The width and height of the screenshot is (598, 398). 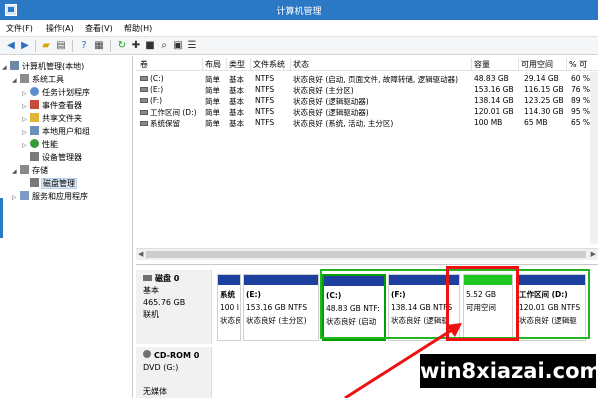 What do you see at coordinates (144, 64) in the screenshot?
I see `column-header: 卷` at bounding box center [144, 64].